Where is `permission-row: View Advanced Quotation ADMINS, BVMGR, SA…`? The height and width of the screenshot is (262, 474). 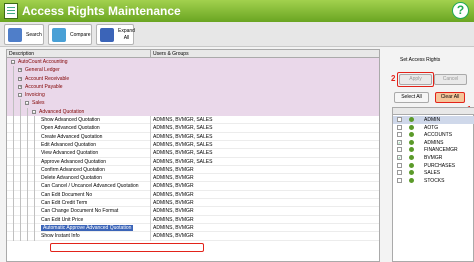 permission-row: View Advanced Quotation ADMINS, BVMGR, SA… is located at coordinates (193, 153).